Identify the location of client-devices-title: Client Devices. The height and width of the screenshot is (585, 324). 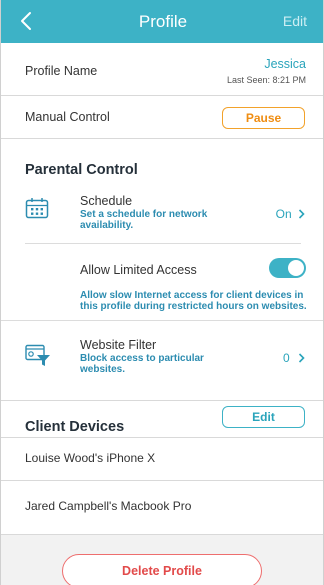
(75, 427).